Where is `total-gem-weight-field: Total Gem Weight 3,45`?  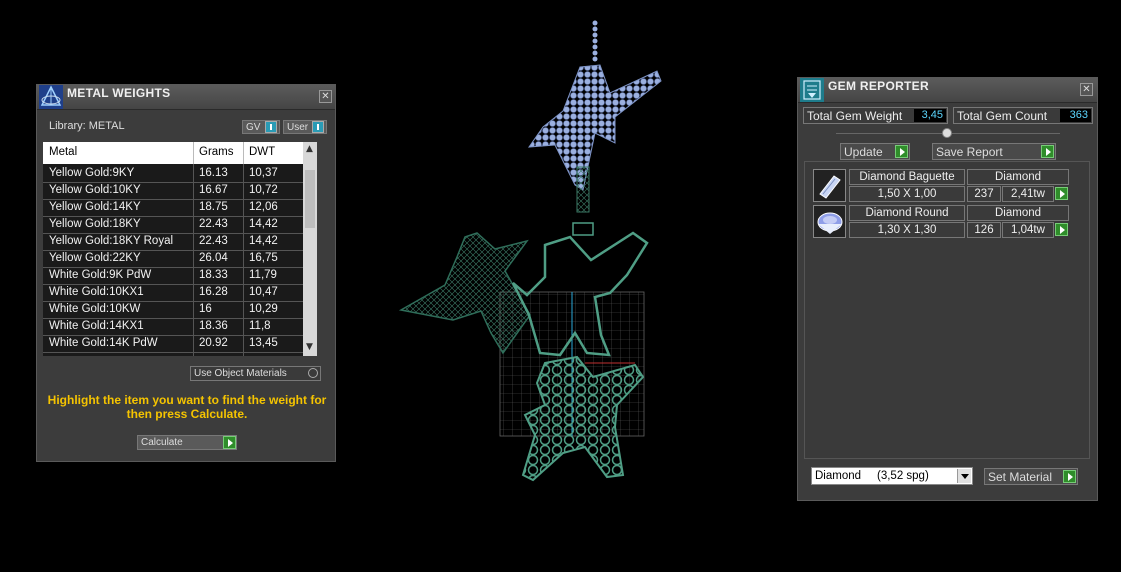
total-gem-weight-field: Total Gem Weight 3,45 is located at coordinates (875, 115).